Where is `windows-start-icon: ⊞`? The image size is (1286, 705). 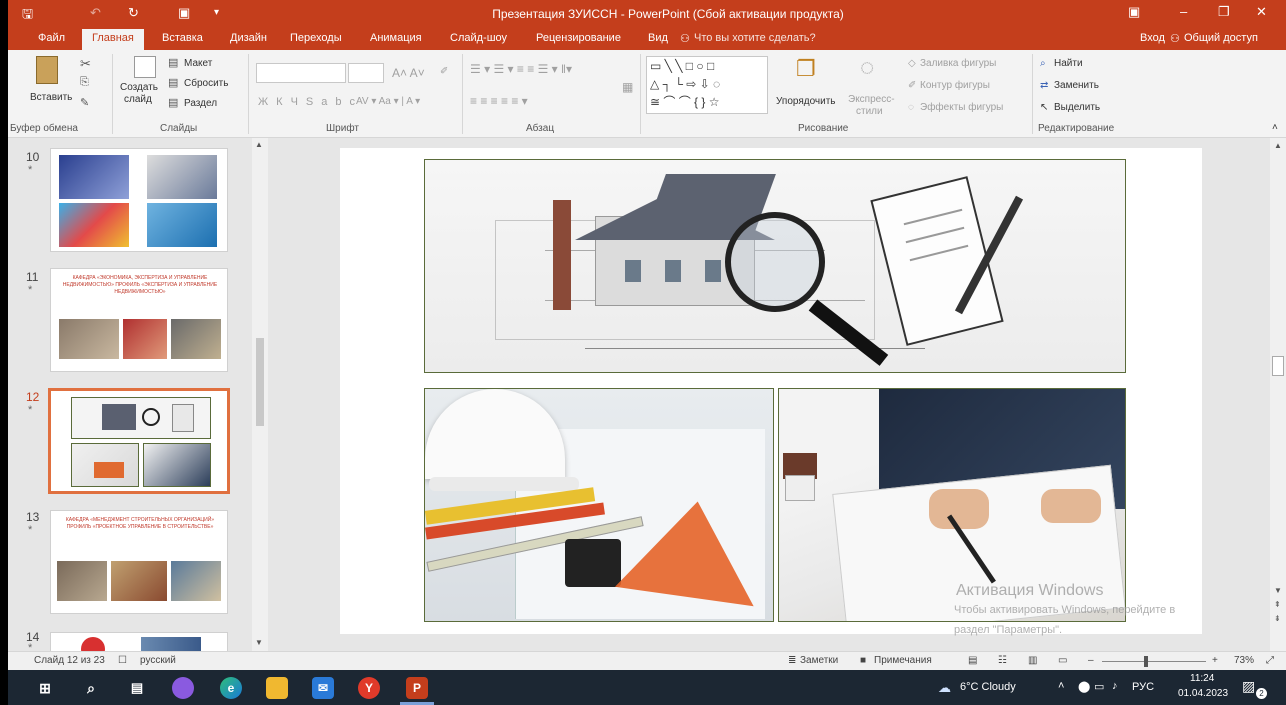
windows-start-icon: ⊞ is located at coordinates (45, 688).